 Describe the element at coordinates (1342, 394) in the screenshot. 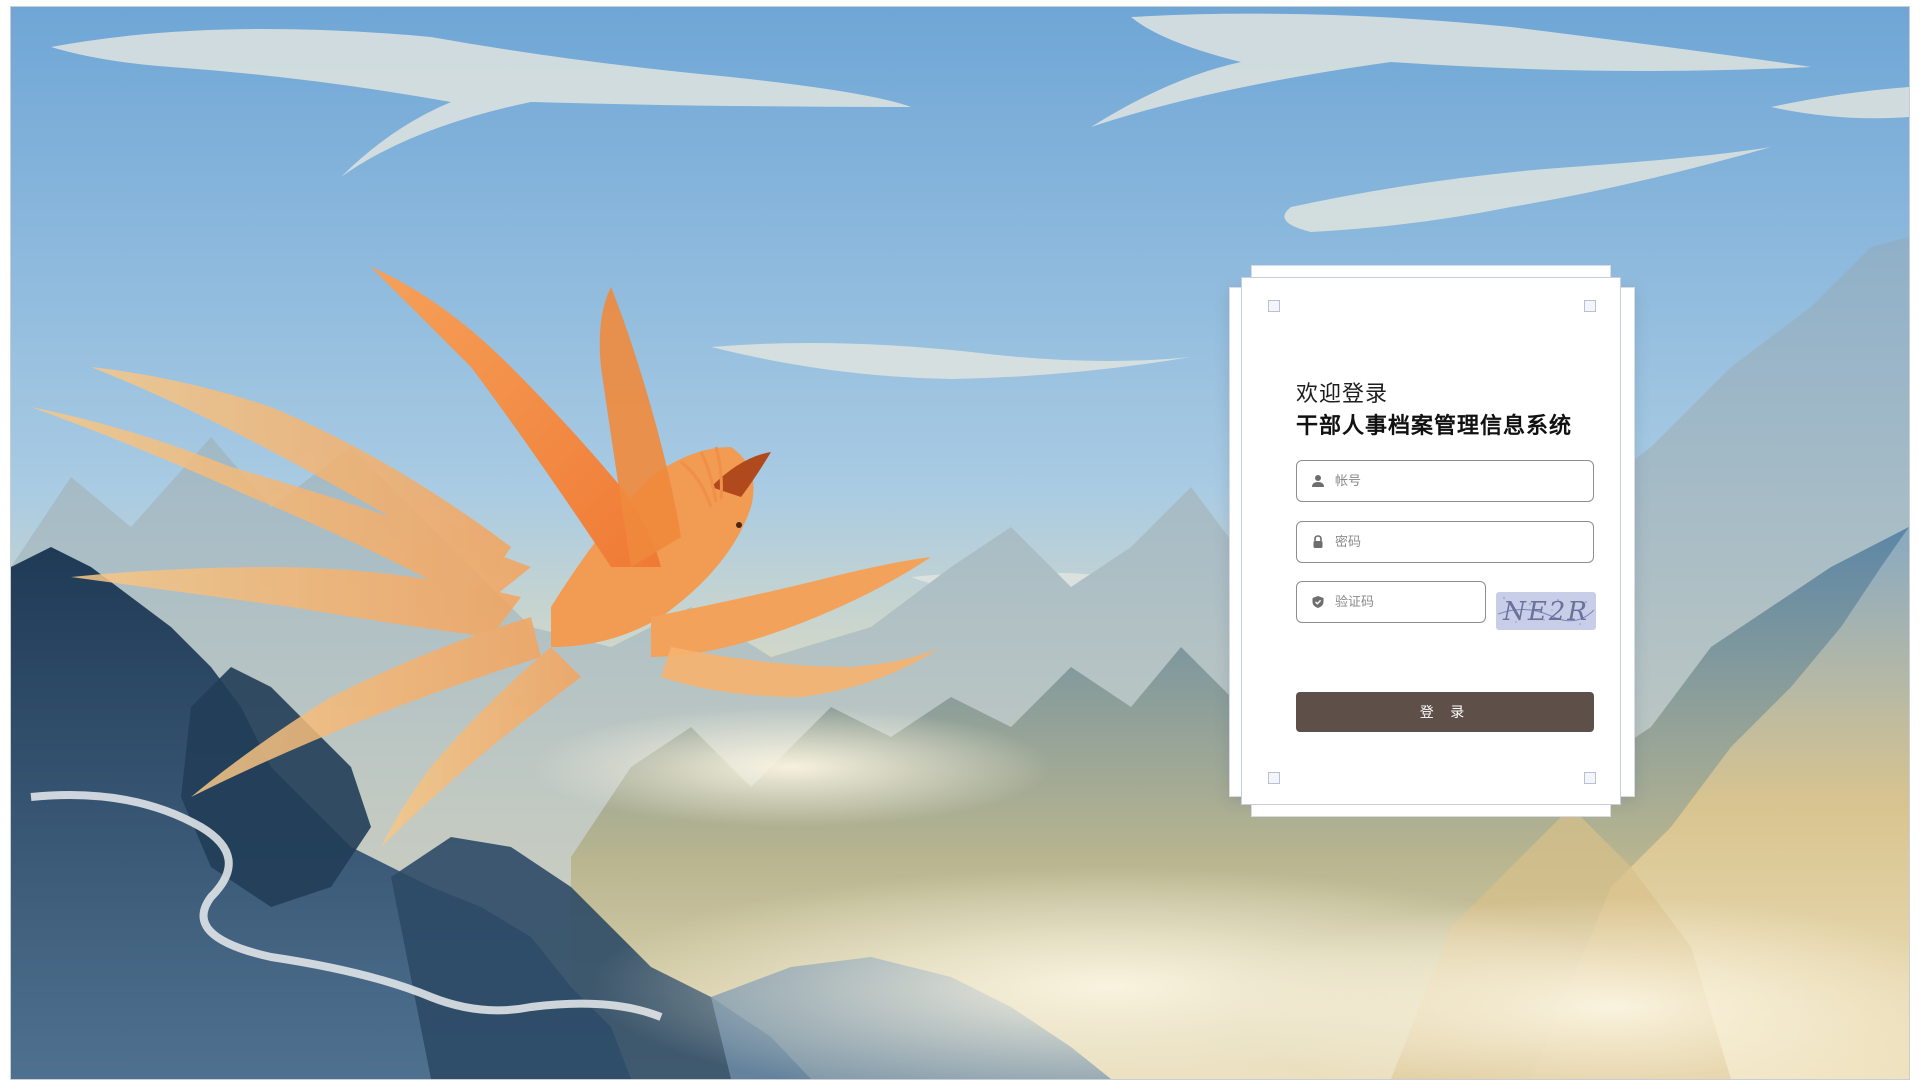

I see `welcome-title: 欢迎登录` at that location.